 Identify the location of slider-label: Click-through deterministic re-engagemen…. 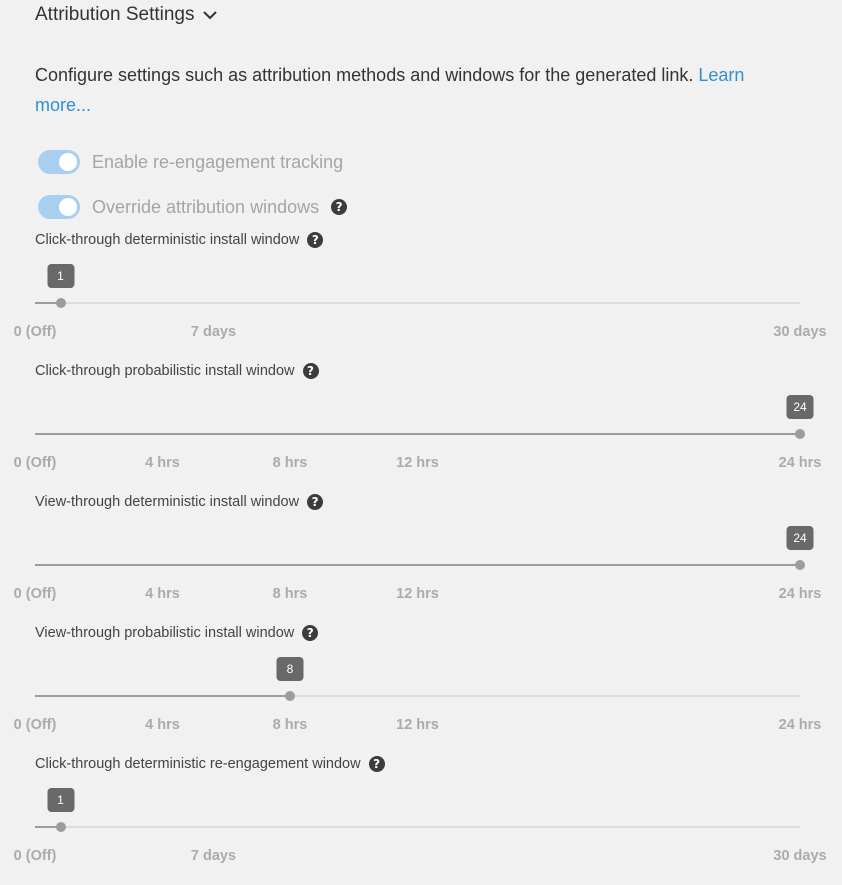
(210, 764).